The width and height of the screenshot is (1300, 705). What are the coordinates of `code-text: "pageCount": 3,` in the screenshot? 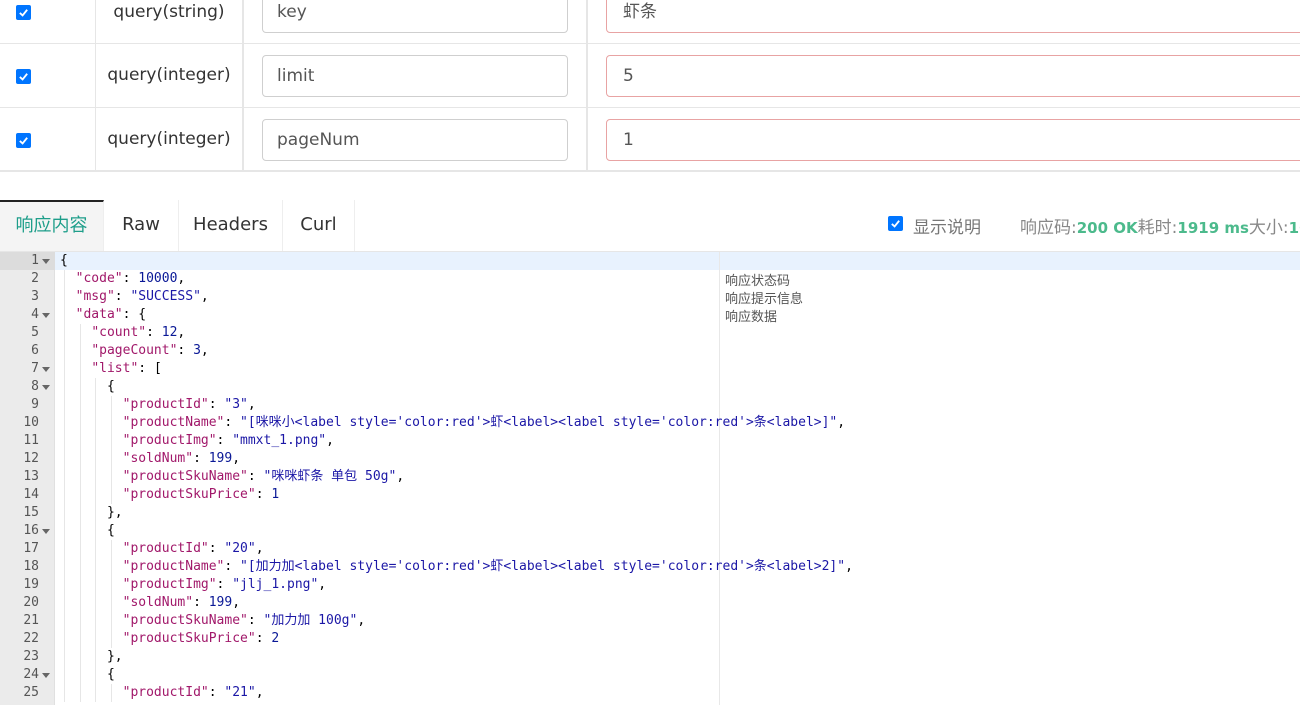 It's located at (150, 350).